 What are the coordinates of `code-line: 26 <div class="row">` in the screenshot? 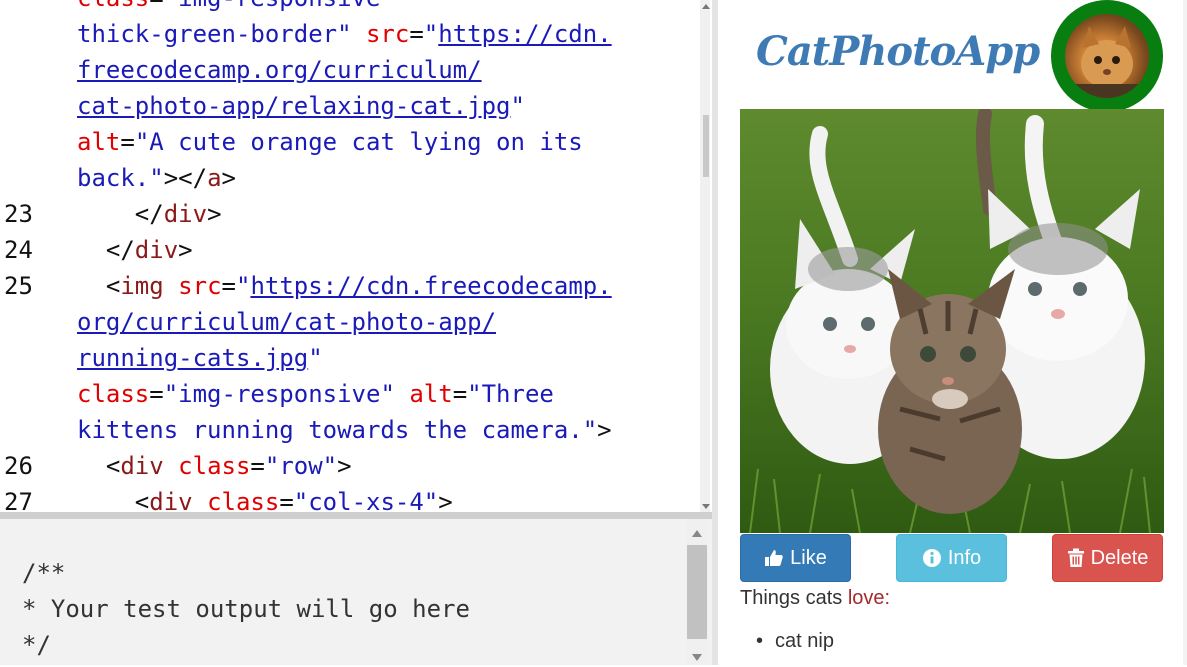 It's located at (350, 466).